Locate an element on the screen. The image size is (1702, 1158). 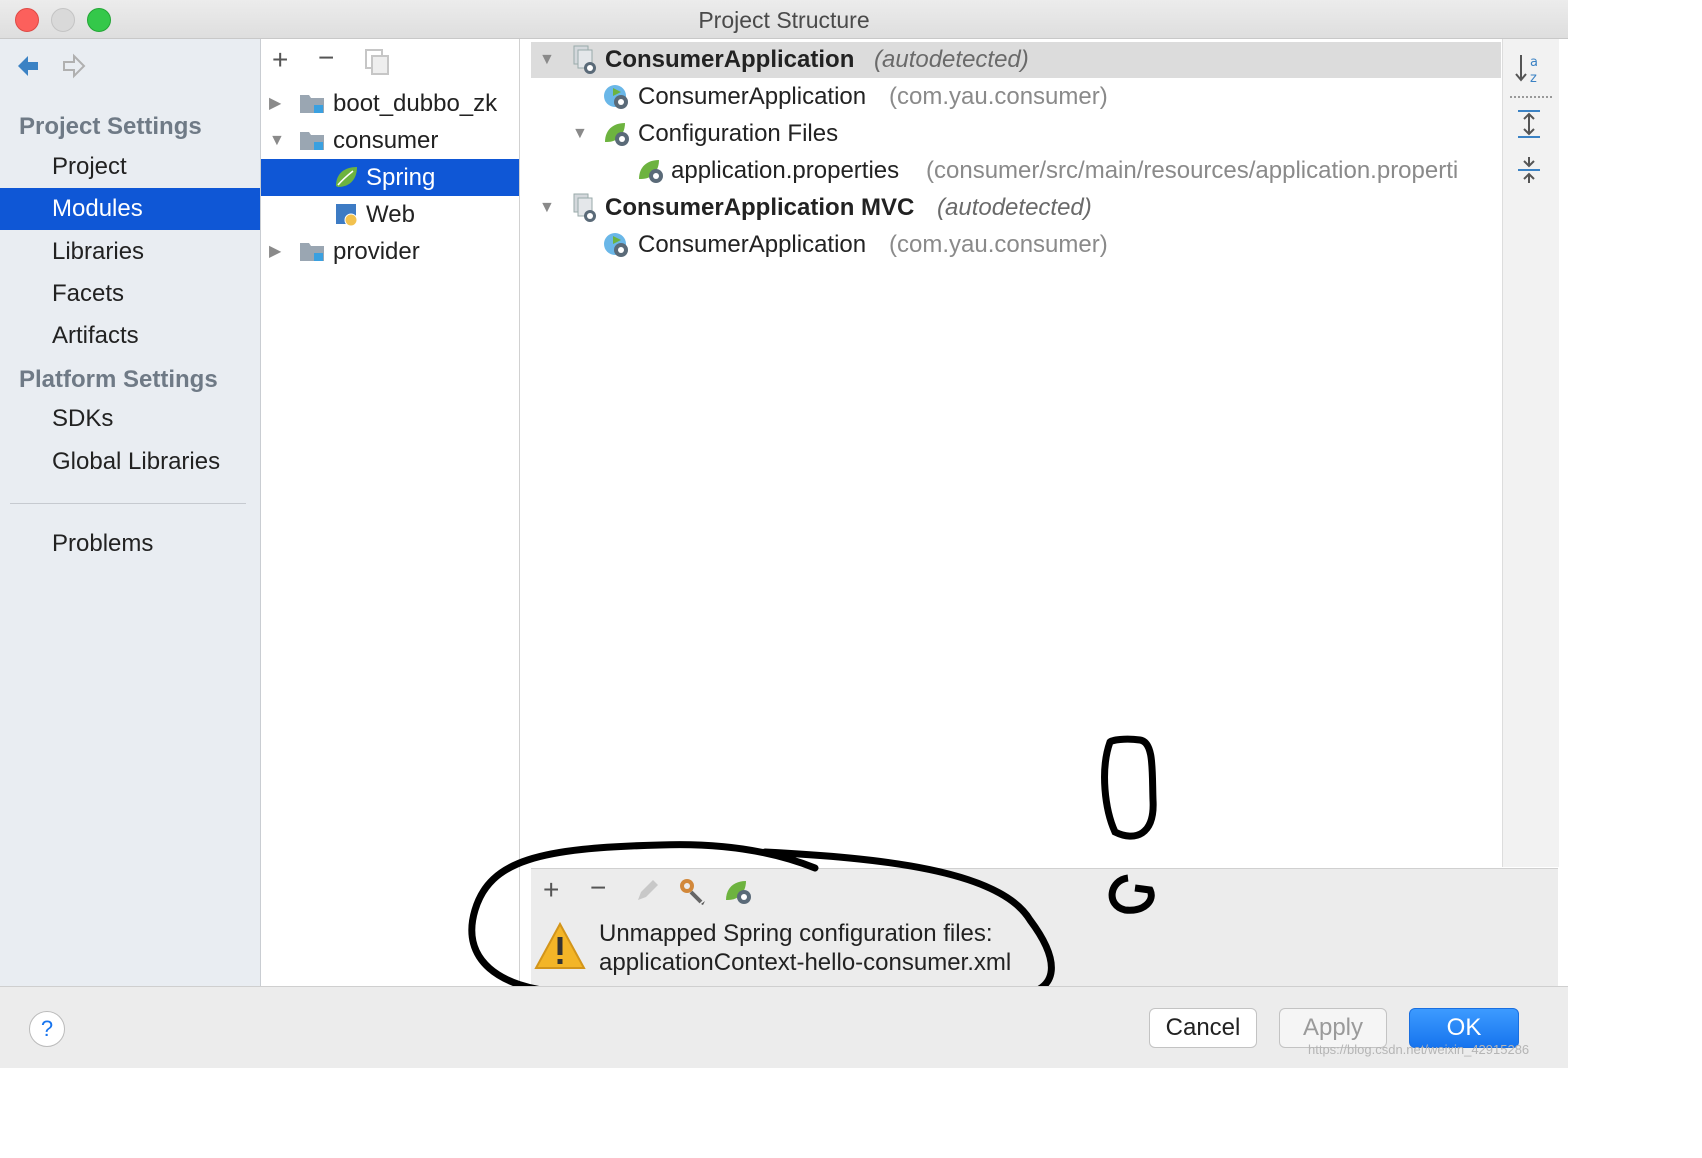
spring-properties-icon is located at coordinates (651, 171).